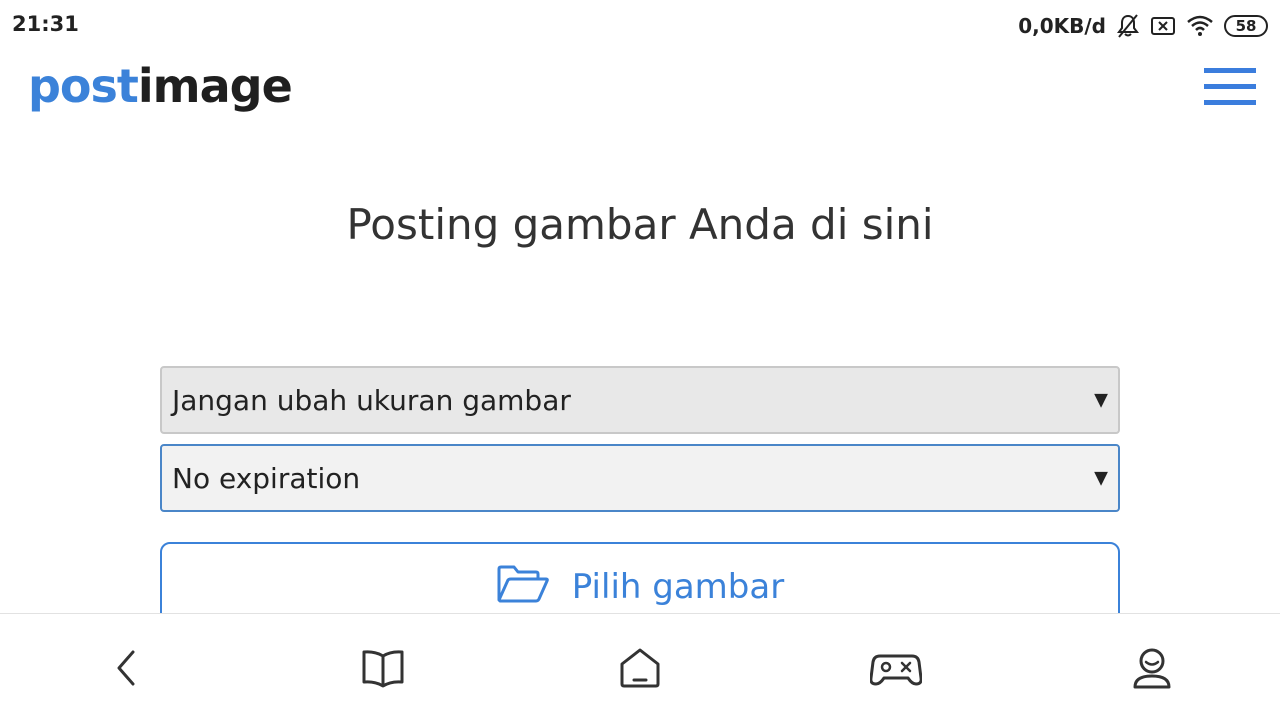 The image size is (1280, 720). What do you see at coordinates (640, 26) in the screenshot?
I see `status-bar: 21:31 0,0KB/d 58` at bounding box center [640, 26].